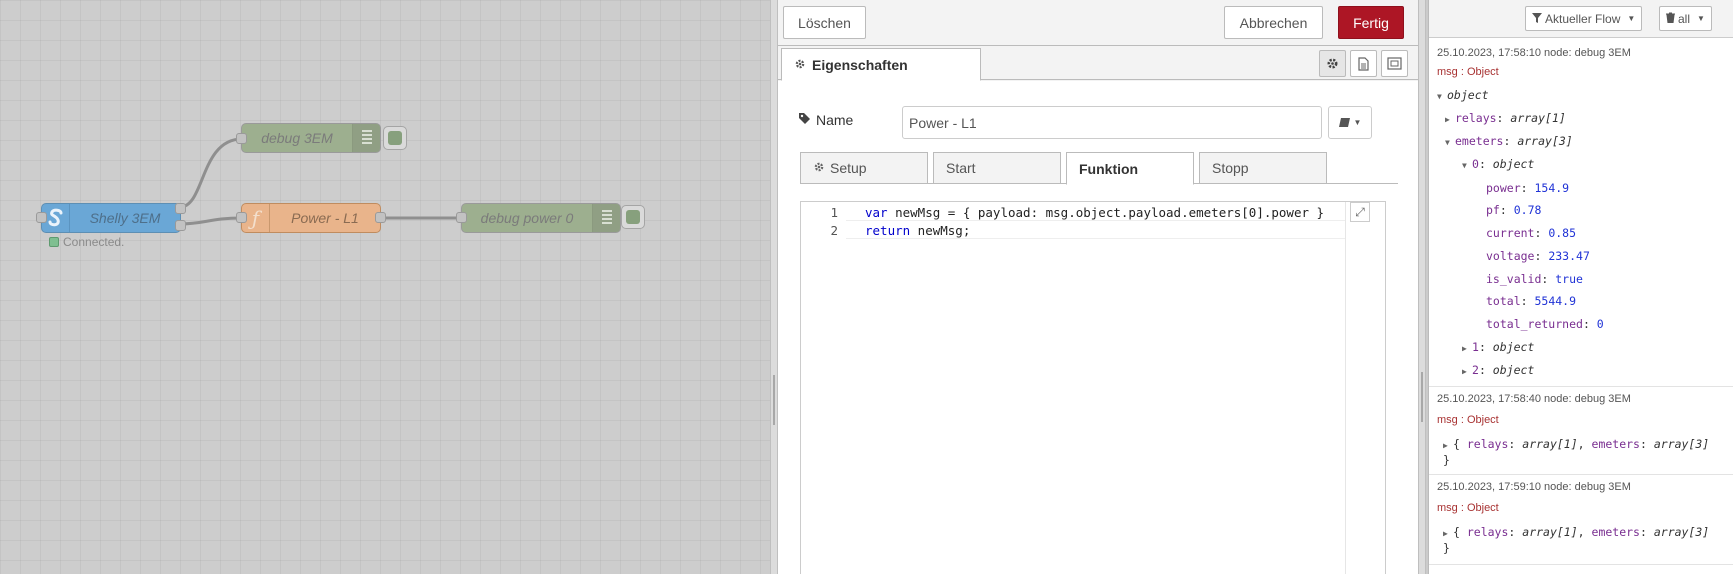 The image size is (1733, 574). I want to click on filter-dropdown: Aktueller Flow ▼, so click(1584, 18).